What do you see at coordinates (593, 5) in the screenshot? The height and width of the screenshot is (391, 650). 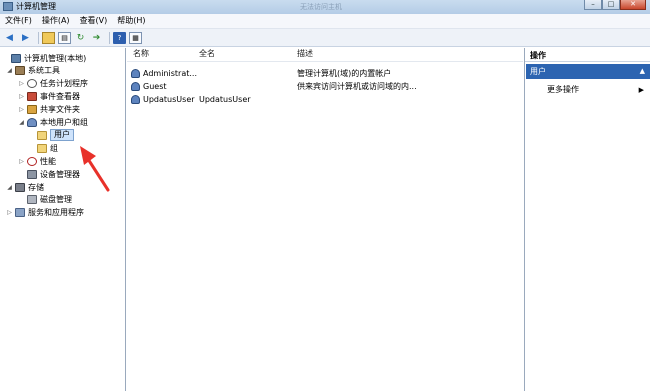 I see `minimize-button: –` at bounding box center [593, 5].